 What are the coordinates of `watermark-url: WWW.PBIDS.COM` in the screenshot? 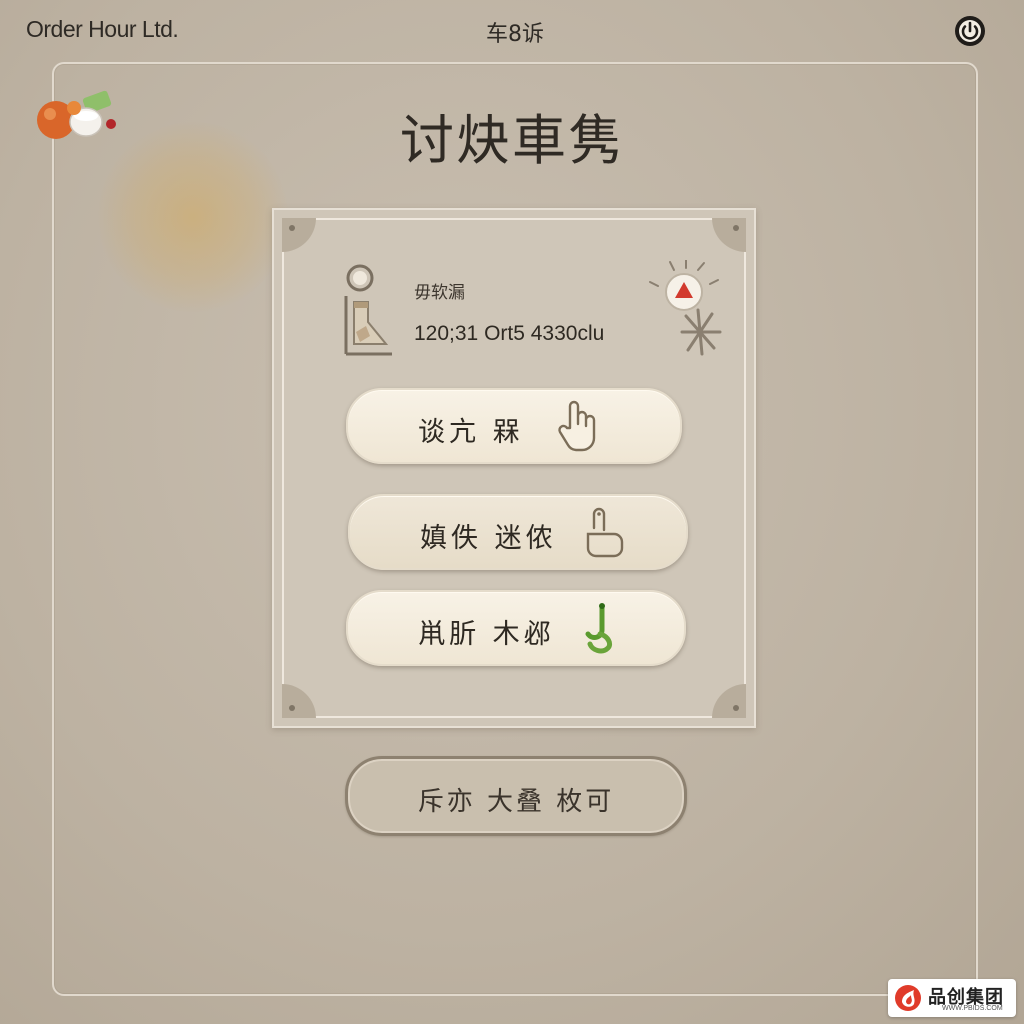 It's located at (972, 1008).